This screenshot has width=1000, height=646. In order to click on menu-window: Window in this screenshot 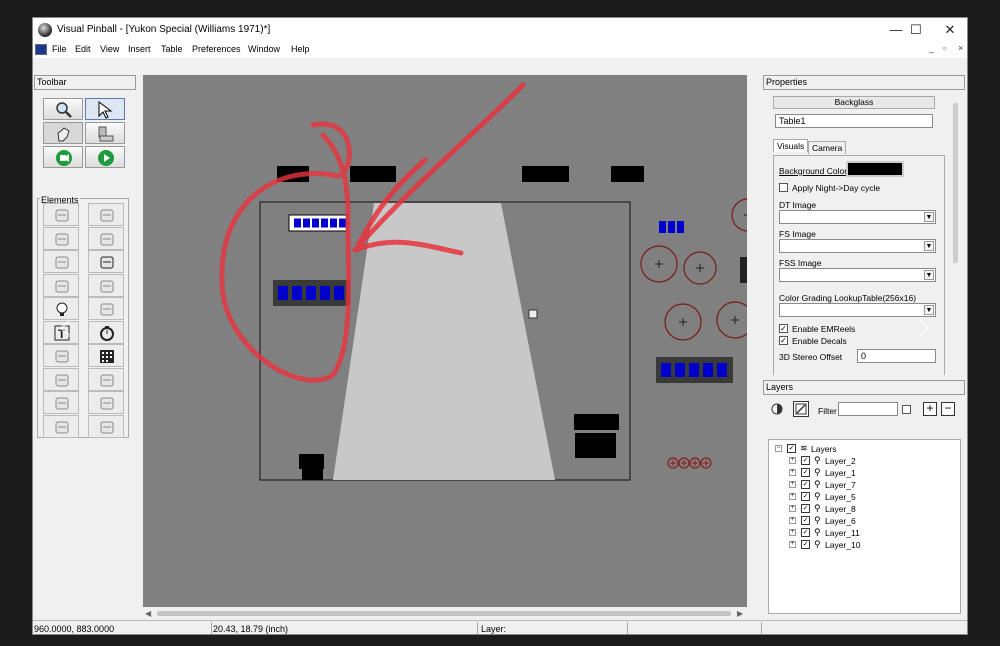, I will do `click(264, 49)`.